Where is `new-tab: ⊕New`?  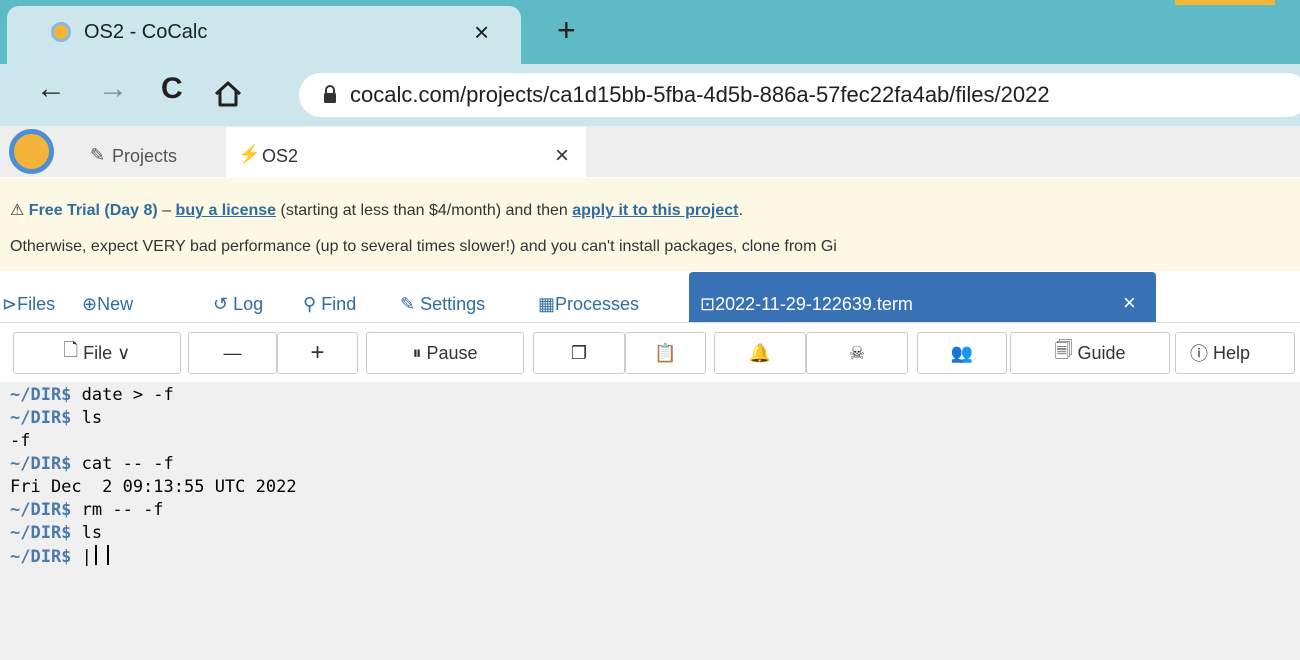
new-tab: ⊕New is located at coordinates (107, 304).